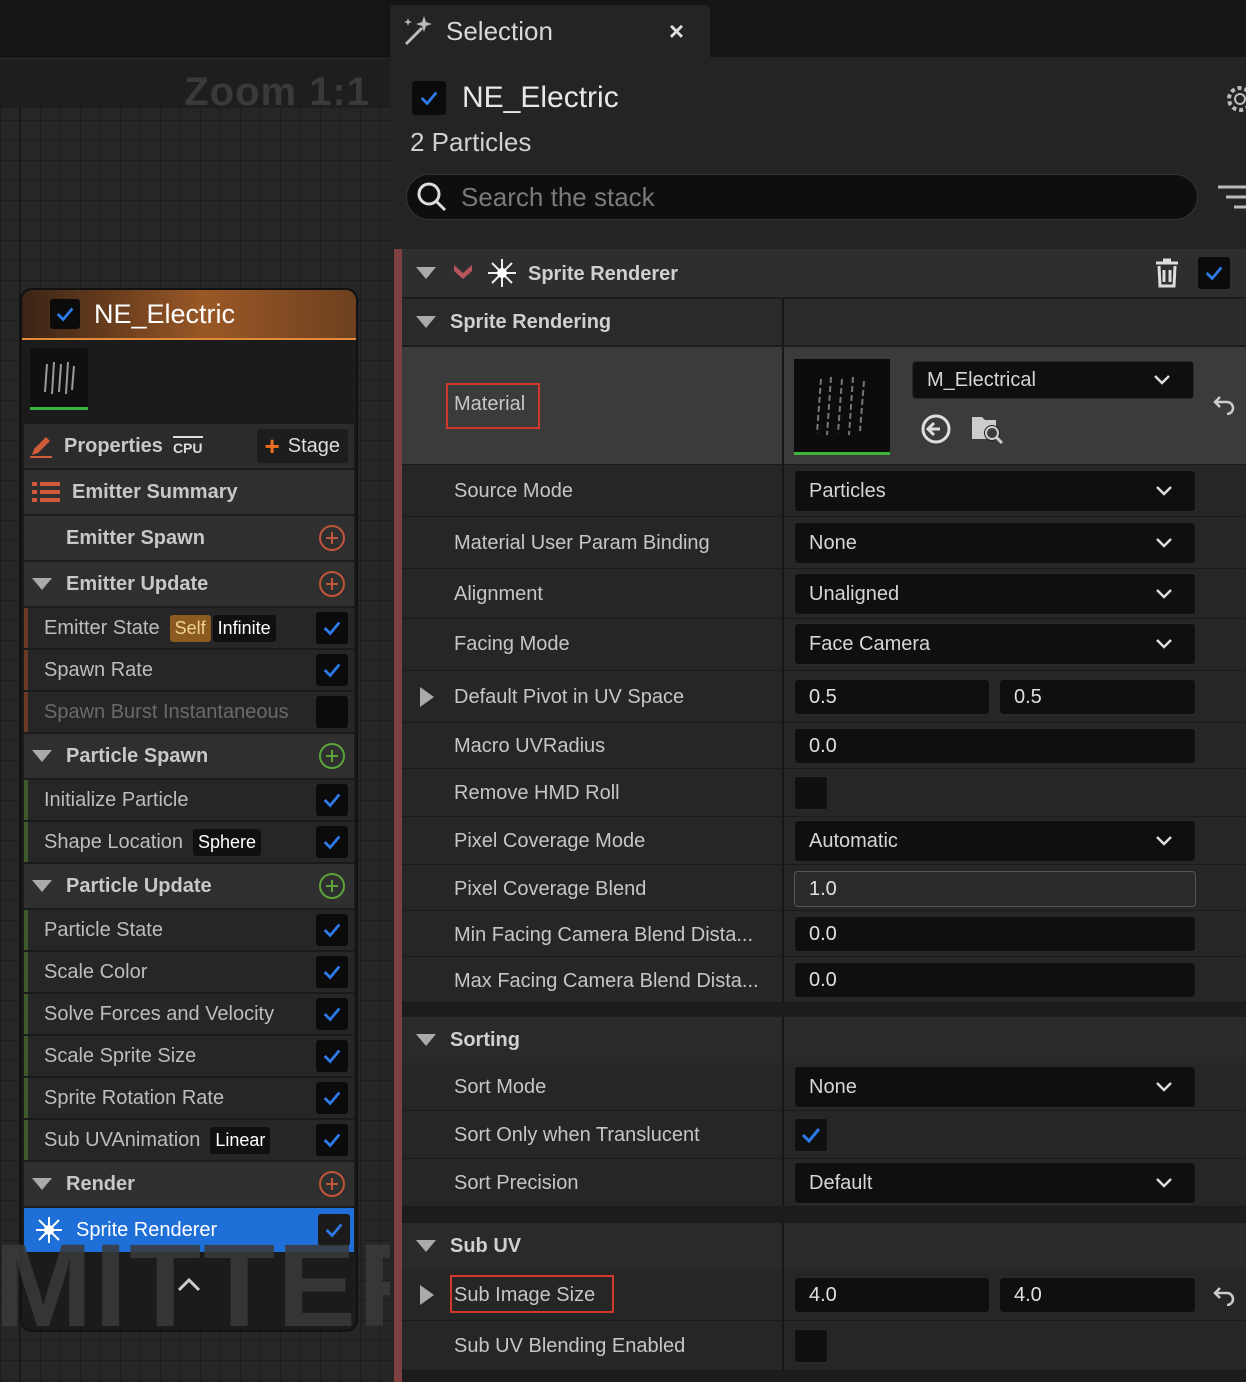 The image size is (1246, 1382). Describe the element at coordinates (189, 1098) in the screenshot. I see `module-sprite-rotation-rate: Sprite Rotation Rate` at that location.